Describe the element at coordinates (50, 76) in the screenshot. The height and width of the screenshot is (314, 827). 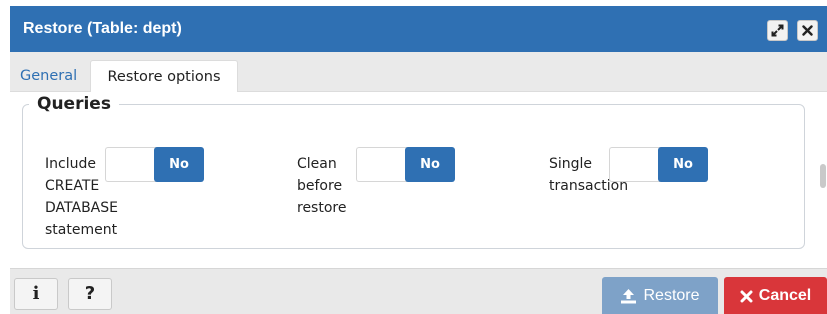
I see `tab-general: General` at that location.